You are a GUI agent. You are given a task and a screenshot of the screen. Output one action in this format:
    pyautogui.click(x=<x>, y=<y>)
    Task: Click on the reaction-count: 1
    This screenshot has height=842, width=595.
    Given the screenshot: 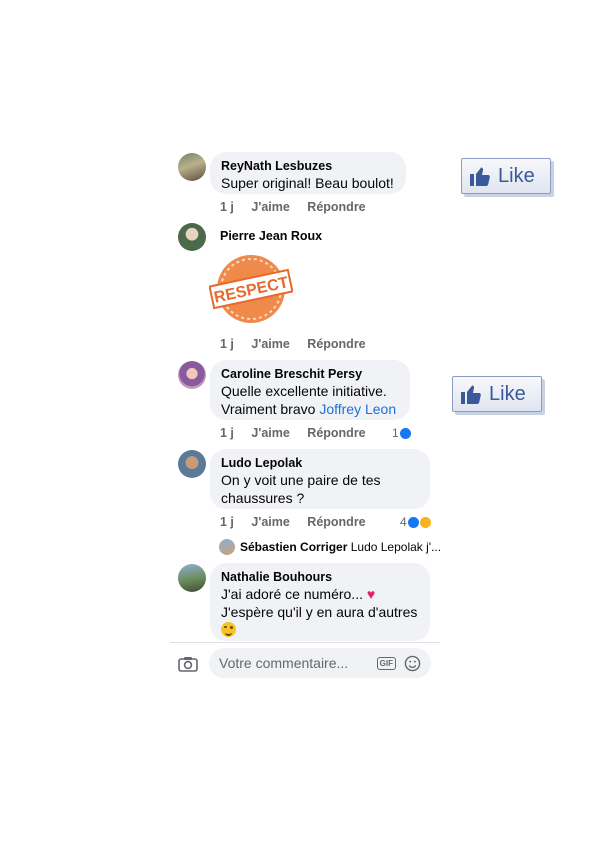 What is the action you would take?
    pyautogui.click(x=401, y=433)
    